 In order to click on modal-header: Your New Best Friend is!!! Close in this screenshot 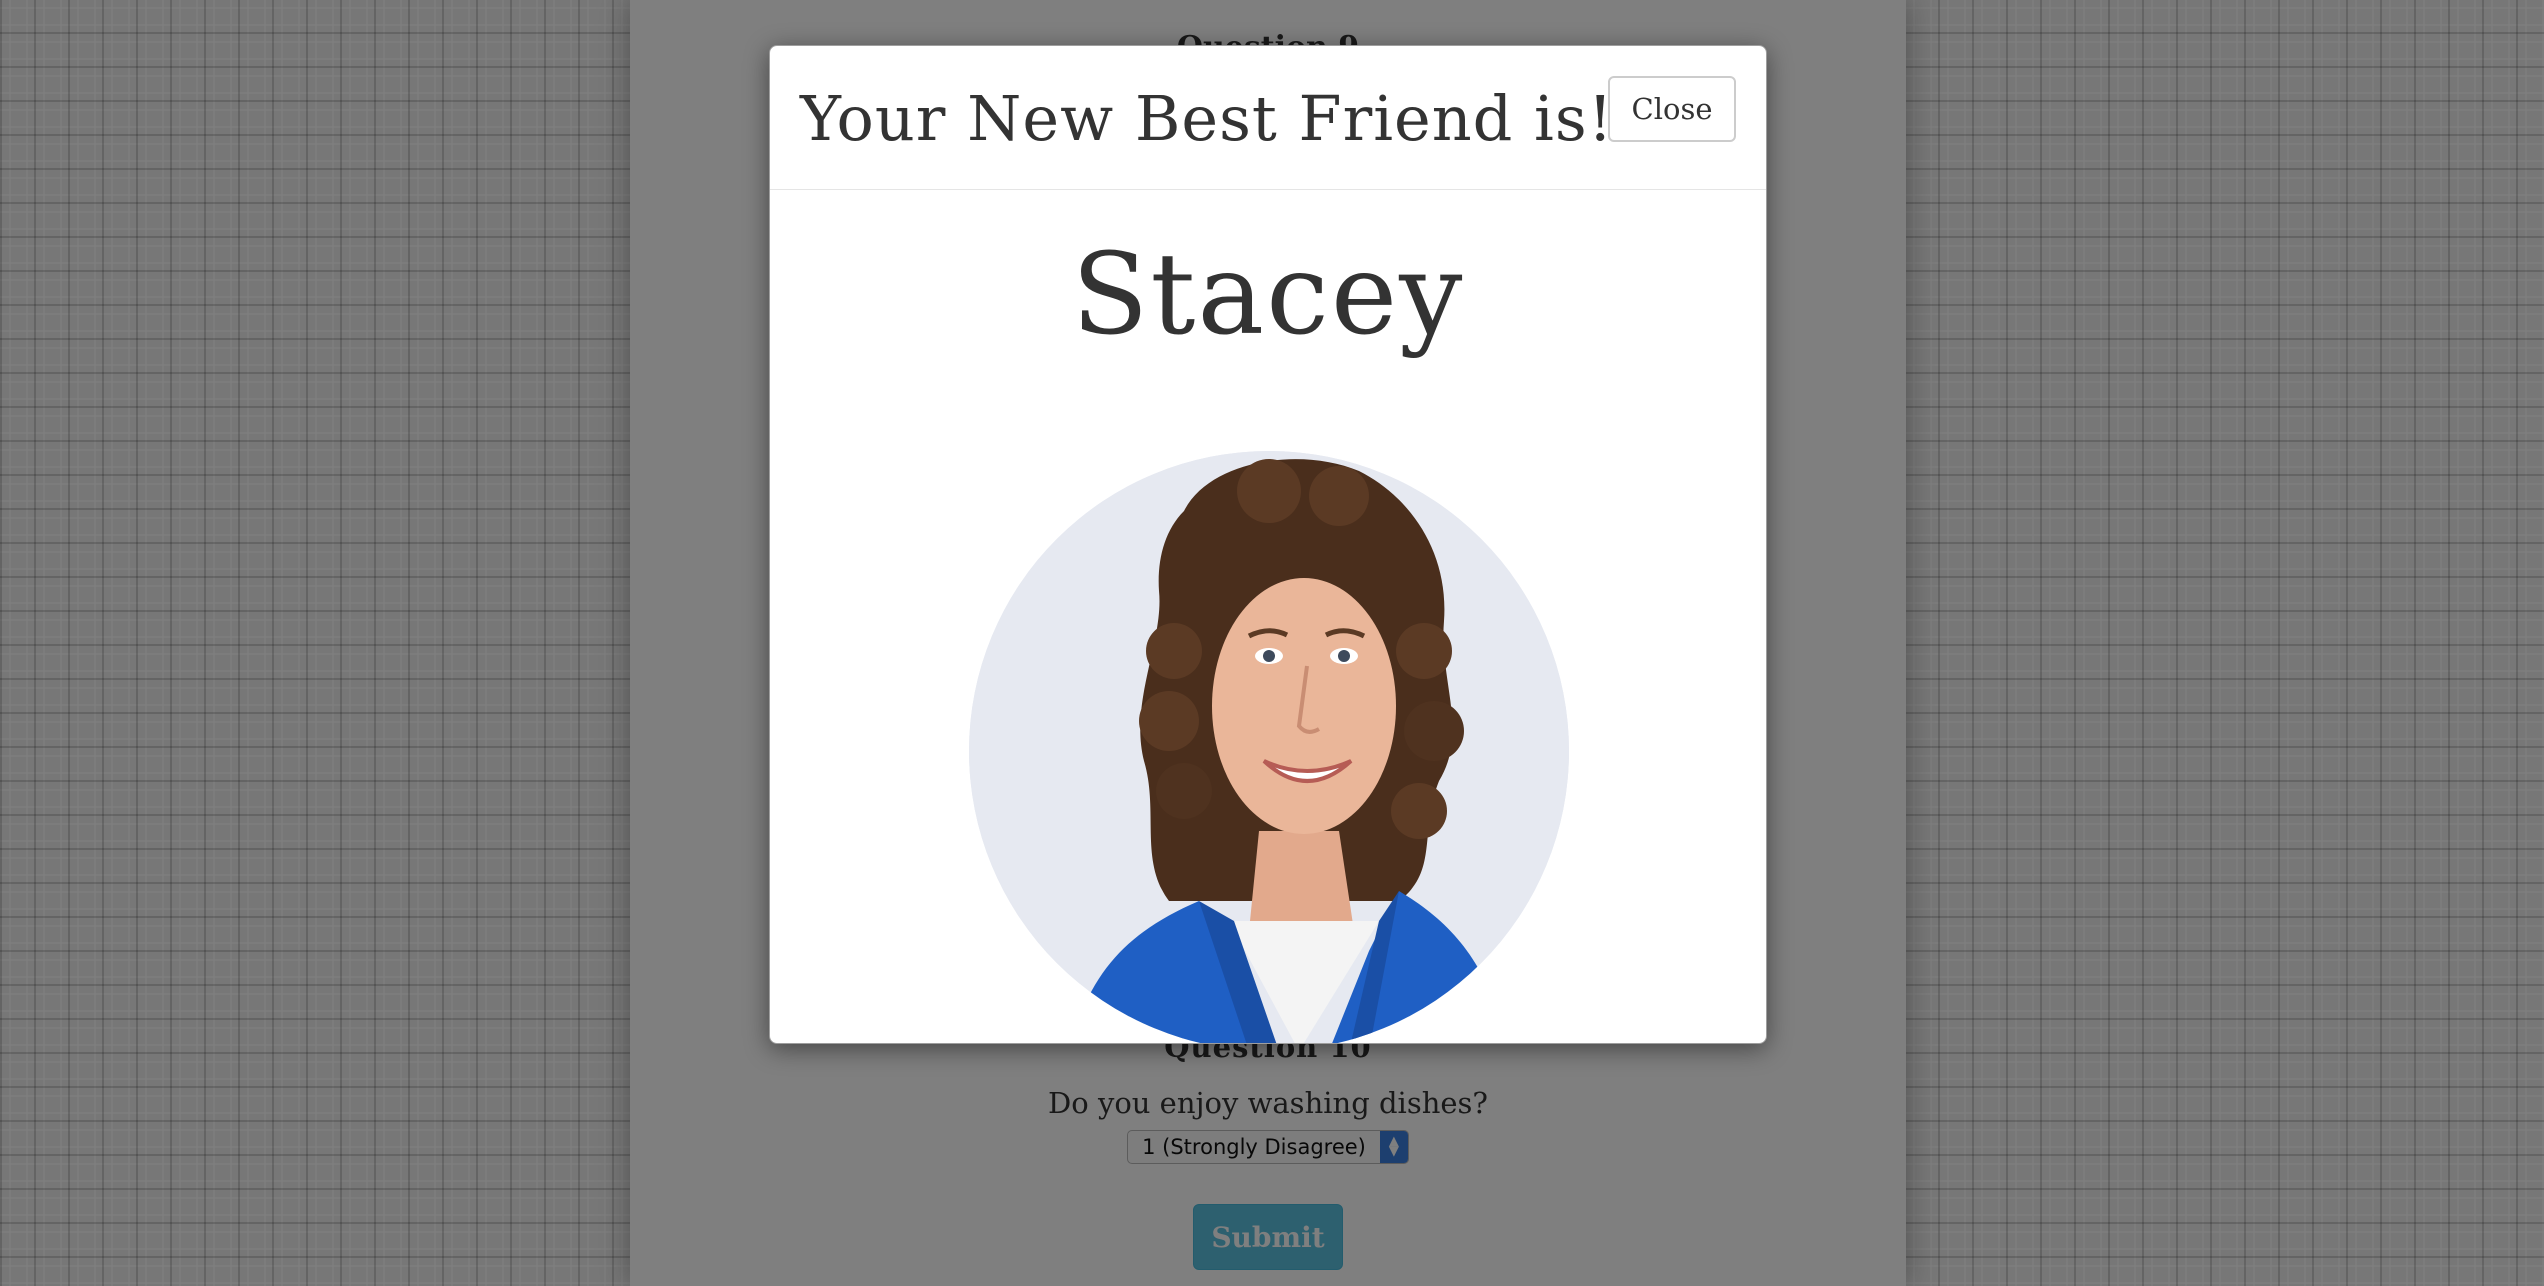, I will do `click(1268, 118)`.